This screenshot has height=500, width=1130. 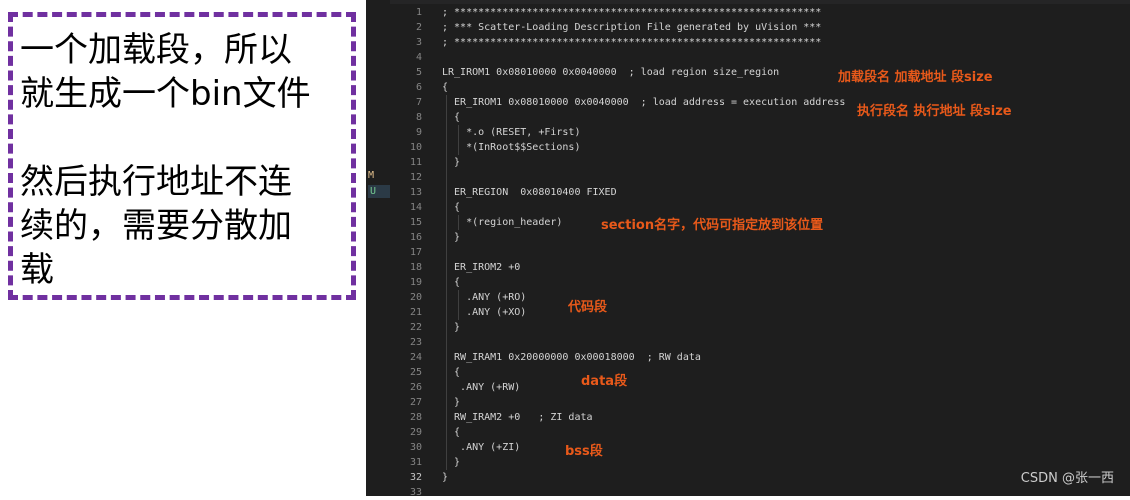 What do you see at coordinates (415, 447) in the screenshot?
I see `line-number: 30` at bounding box center [415, 447].